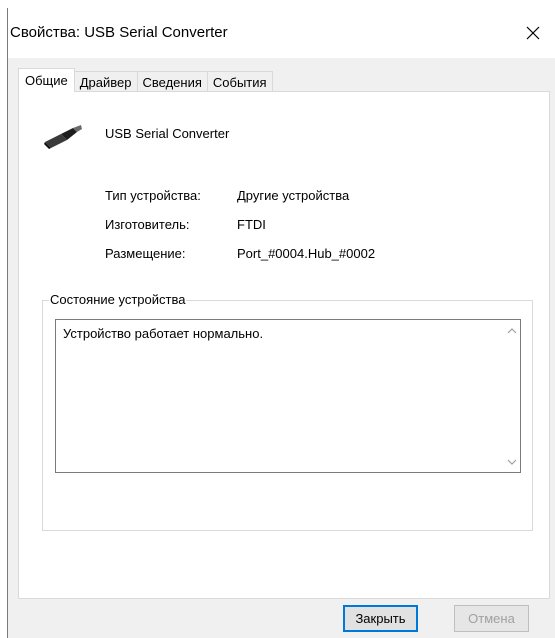  What do you see at coordinates (147, 224) in the screenshot?
I see `manufacturer-label: Изготовитель:` at bounding box center [147, 224].